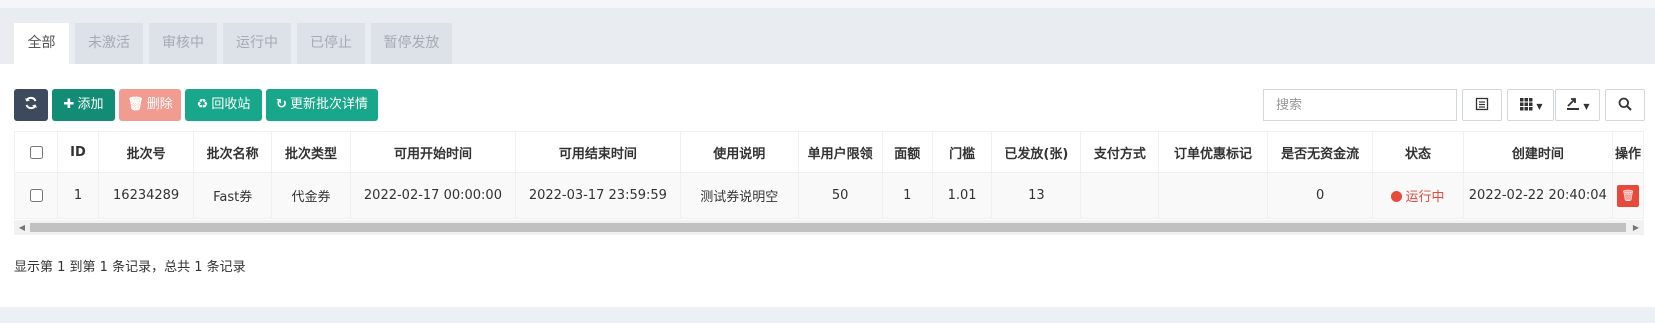 Image resolution: width=1655 pixels, height=323 pixels. Describe the element at coordinates (1036, 195) in the screenshot. I see `cell-issued: 13` at that location.